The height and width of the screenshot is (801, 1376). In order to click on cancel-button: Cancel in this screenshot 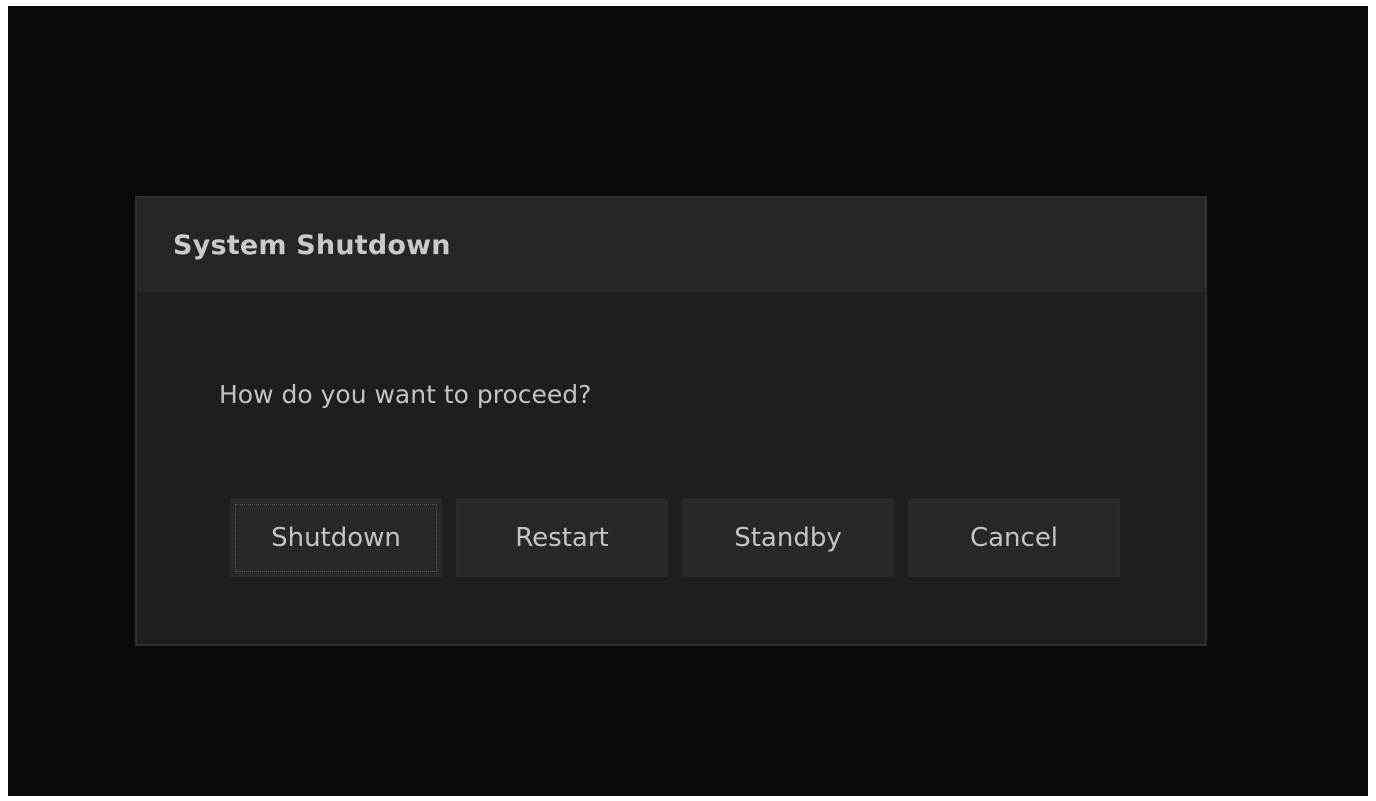, I will do `click(1014, 538)`.